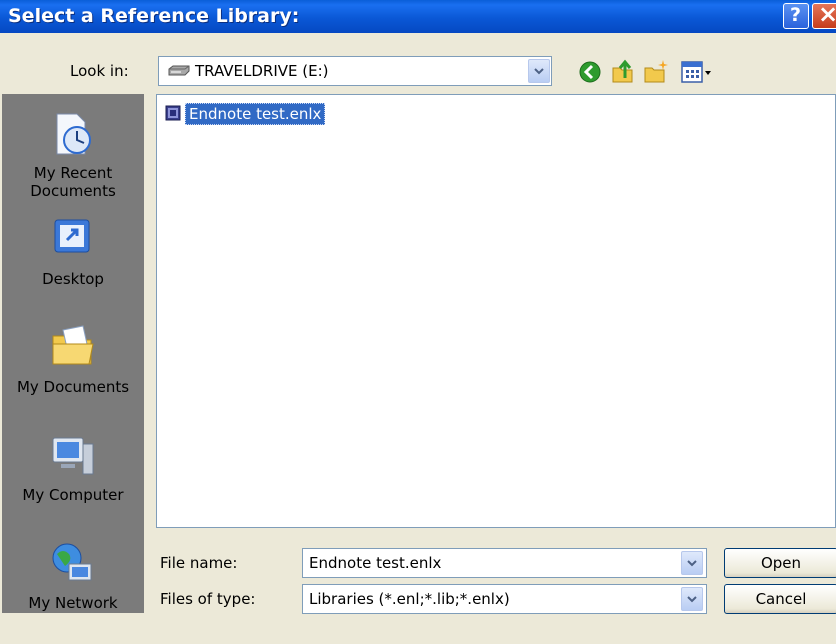 This screenshot has height=644, width=836. I want to click on recent-documents-icon, so click(73, 134).